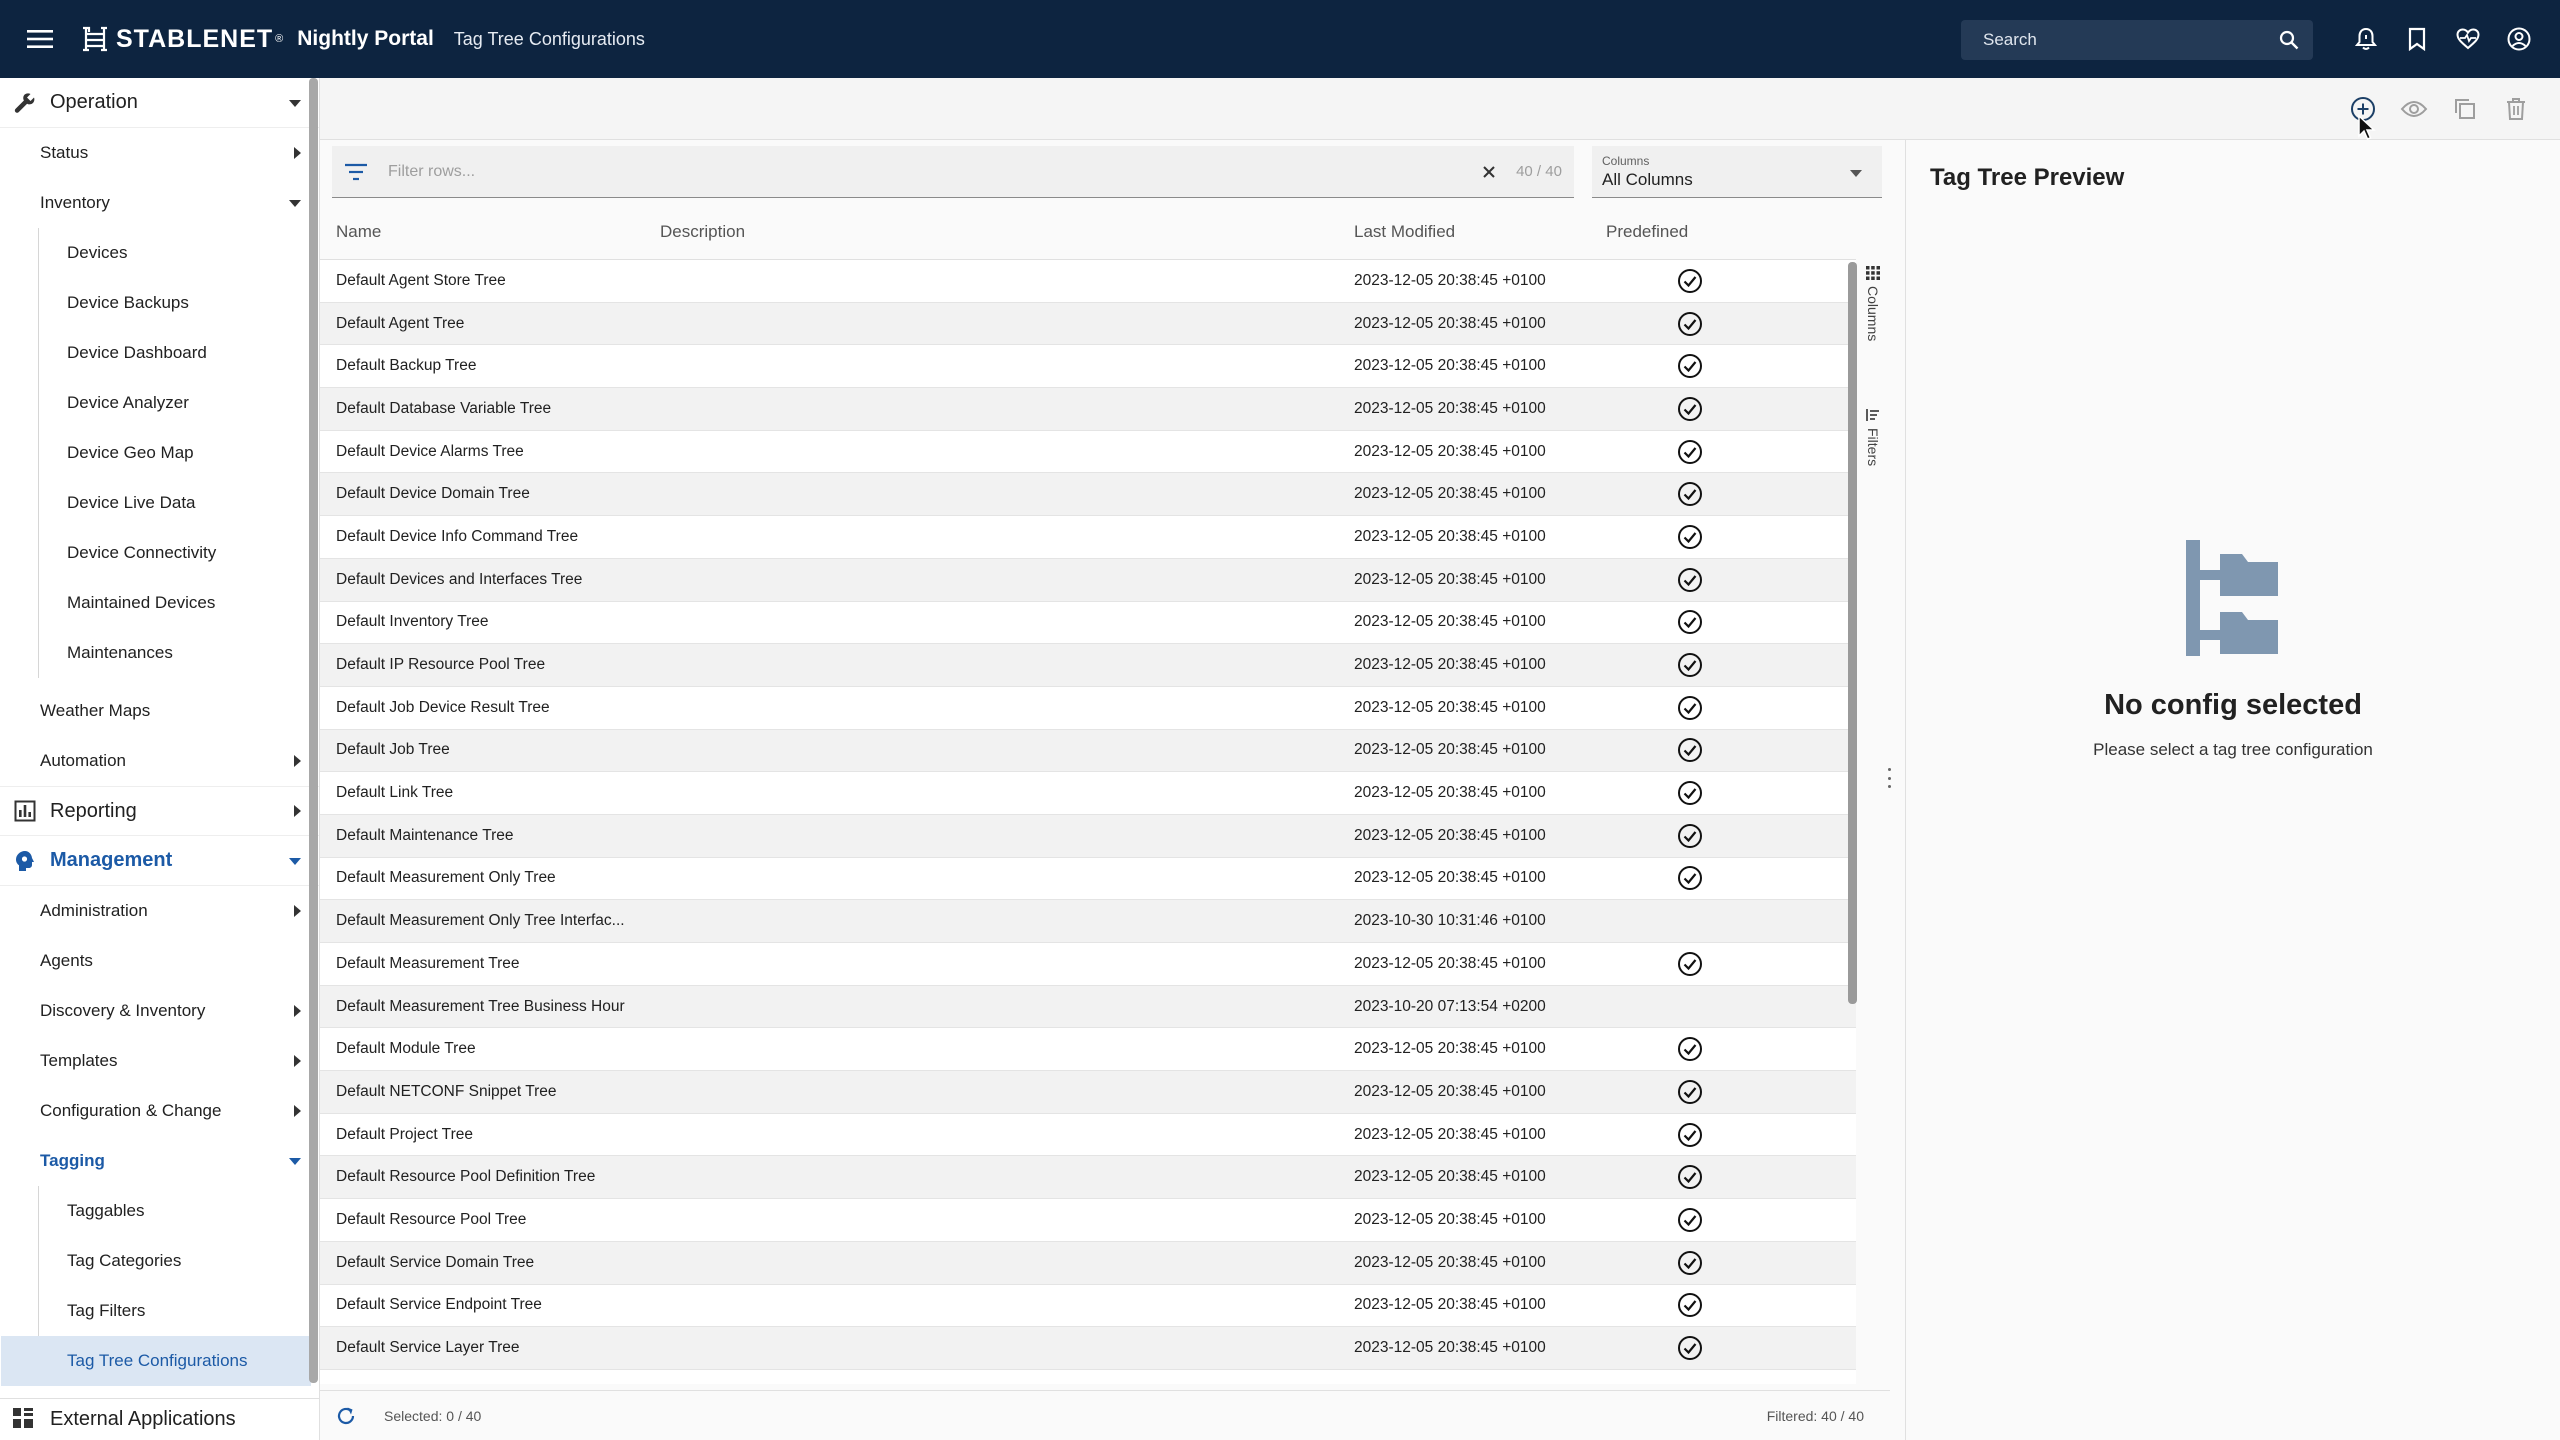  I want to click on sidebar-item-inventory: Inventory, so click(159, 203).